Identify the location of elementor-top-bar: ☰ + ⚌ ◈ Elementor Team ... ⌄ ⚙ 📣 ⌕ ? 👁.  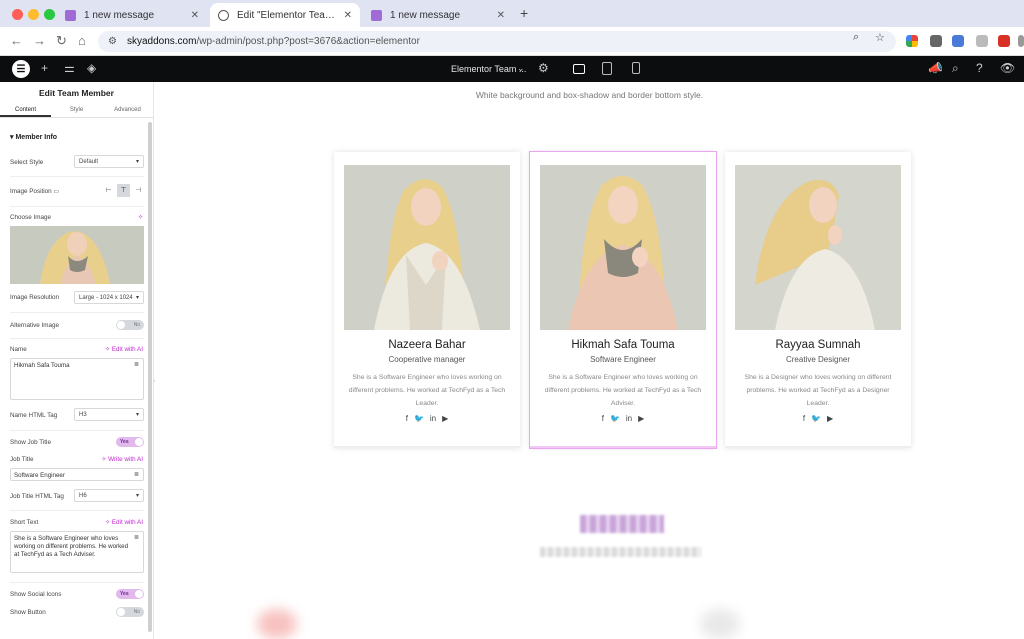
(512, 69).